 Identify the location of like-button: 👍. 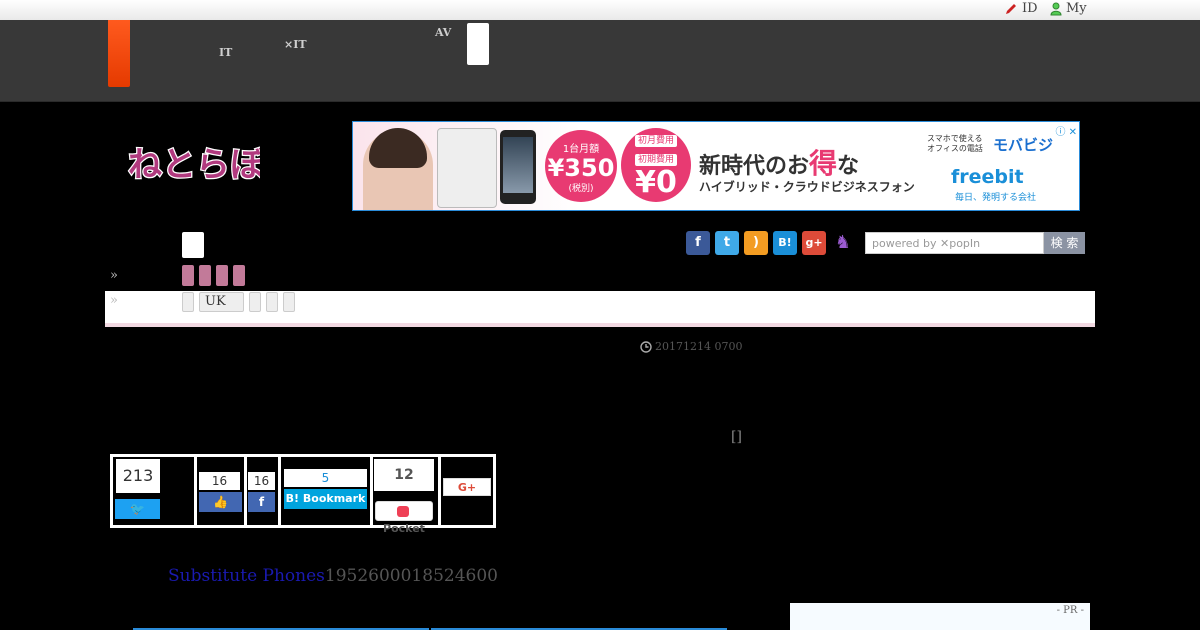
(220, 502).